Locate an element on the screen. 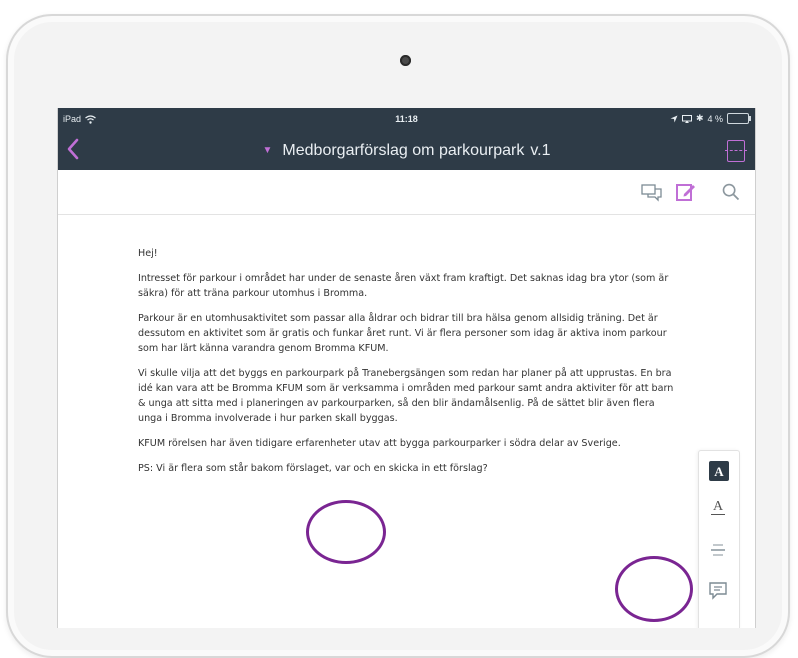 This screenshot has height=658, width=798. search-icon is located at coordinates (731, 192).